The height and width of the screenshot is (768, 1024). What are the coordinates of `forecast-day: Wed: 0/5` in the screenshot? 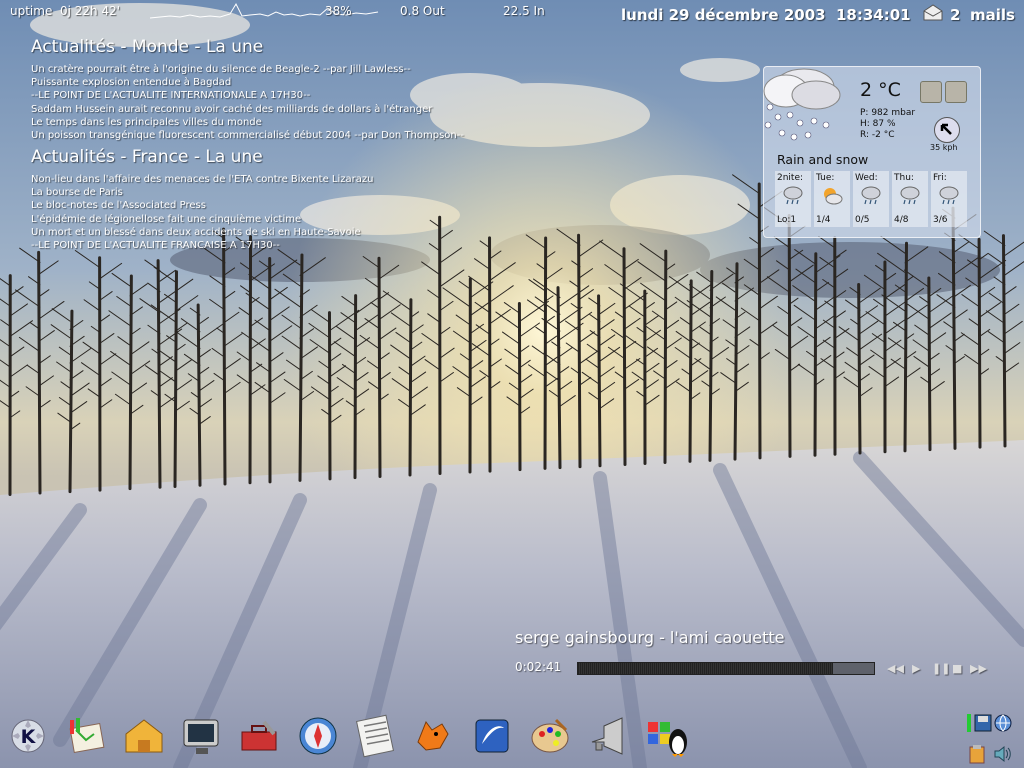 It's located at (871, 199).